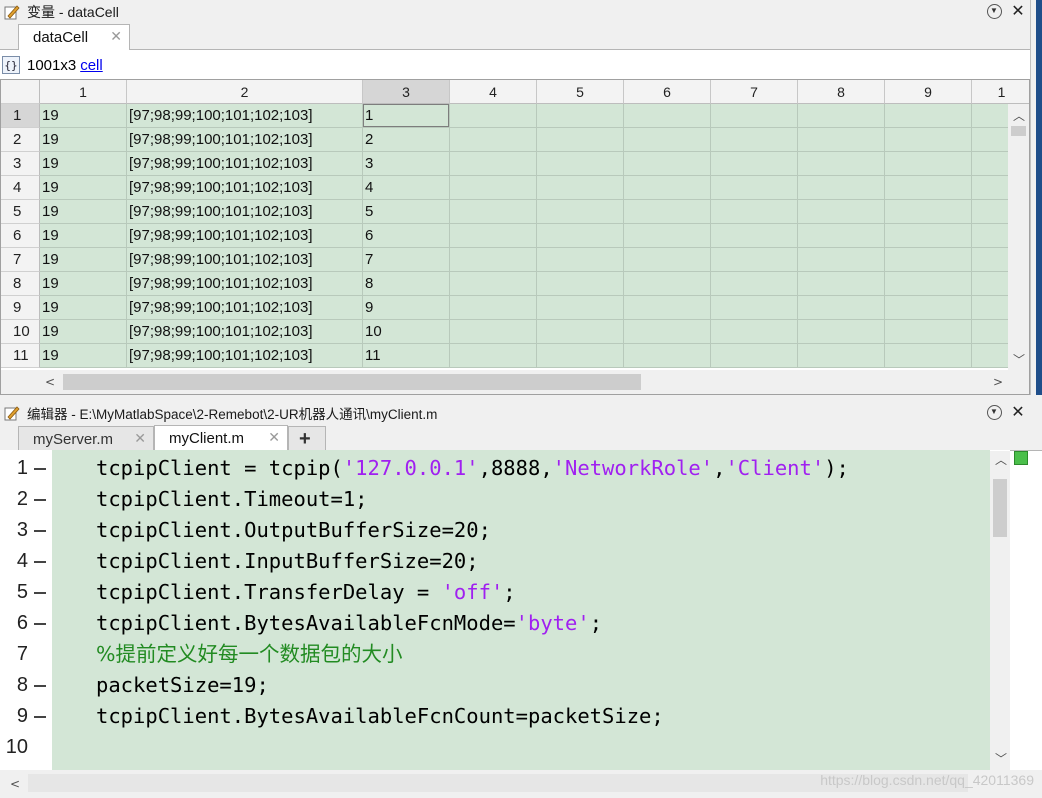  Describe the element at coordinates (182, 685) in the screenshot. I see `code-line: packetSize=19;` at that location.